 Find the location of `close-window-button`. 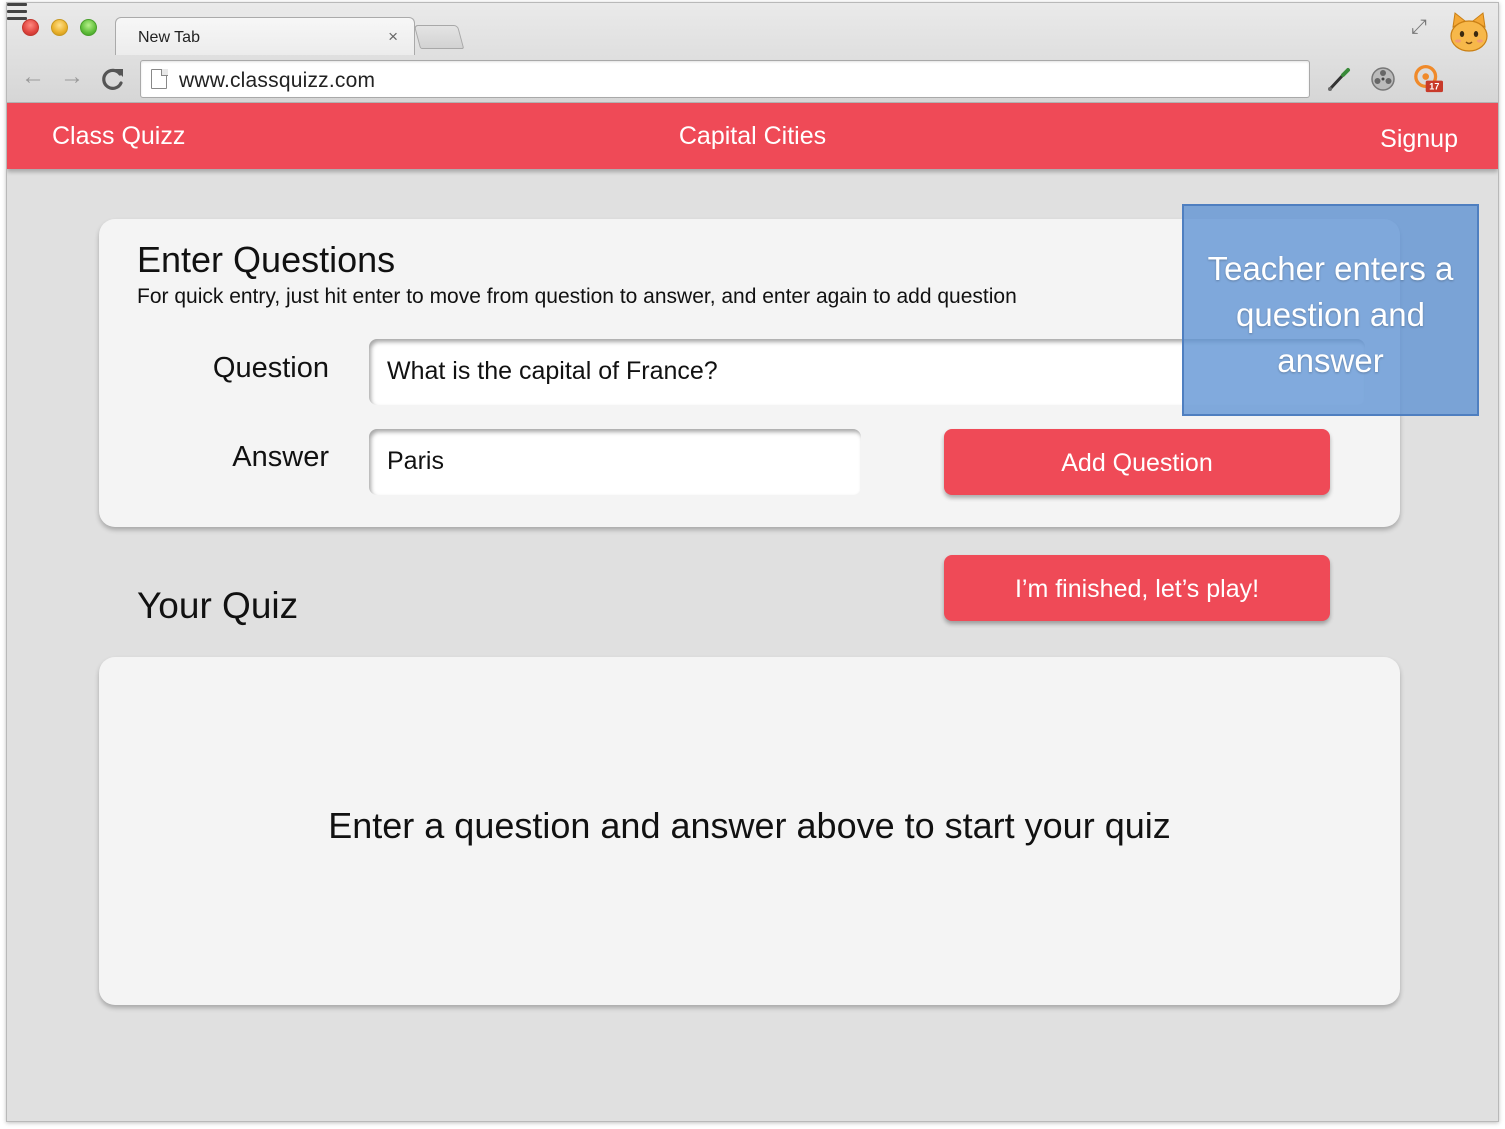

close-window-button is located at coordinates (30, 27).